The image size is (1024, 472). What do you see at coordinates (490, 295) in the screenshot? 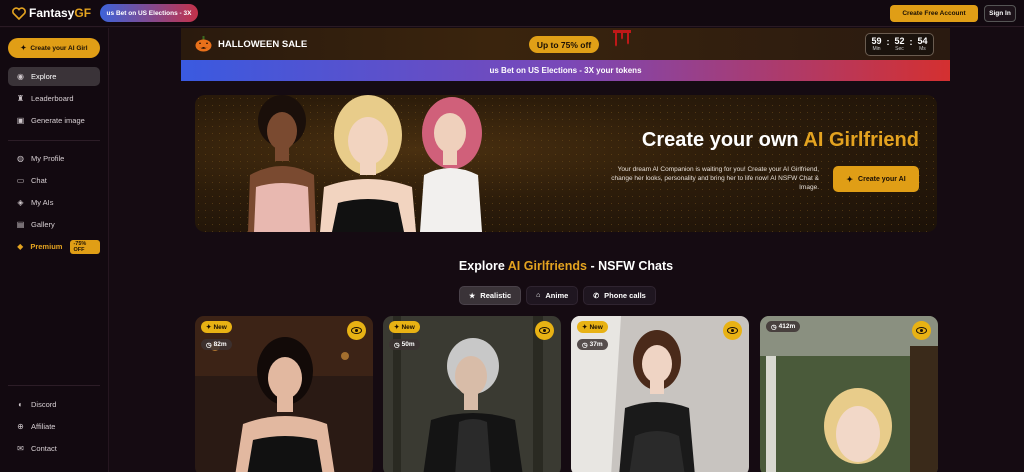
I see `tab-realistic: ★ Realistic` at bounding box center [490, 295].